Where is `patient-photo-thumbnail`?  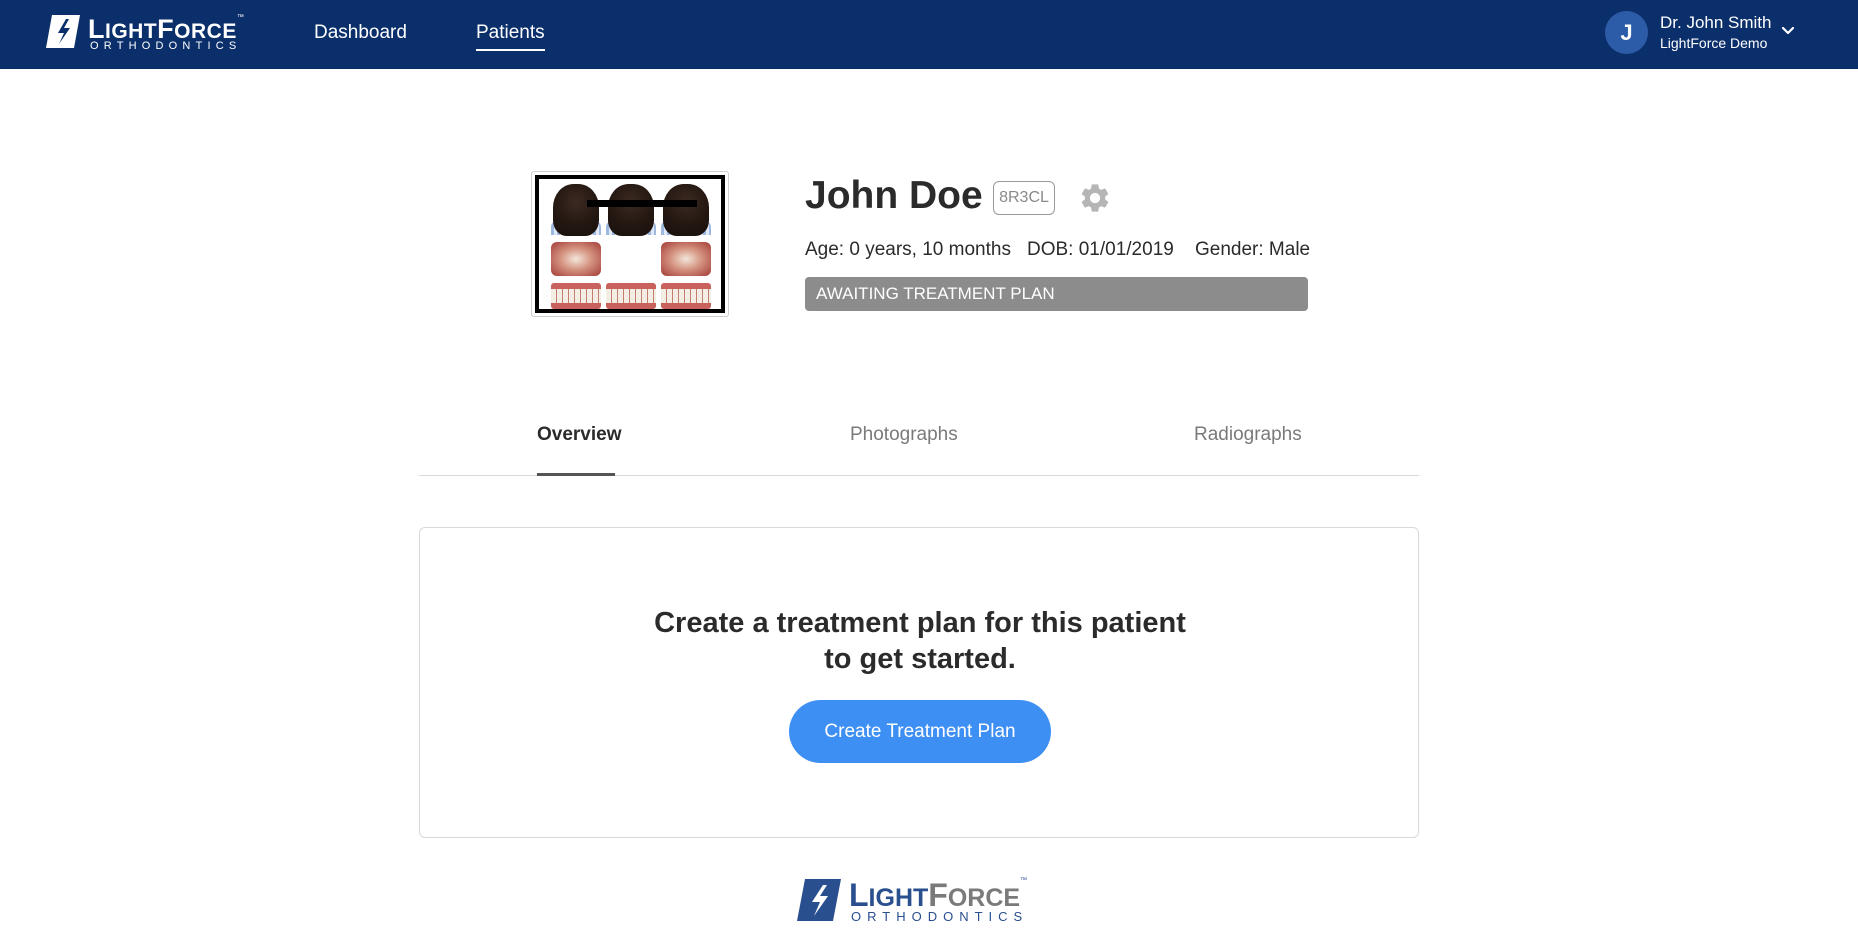
patient-photo-thumbnail is located at coordinates (630, 244).